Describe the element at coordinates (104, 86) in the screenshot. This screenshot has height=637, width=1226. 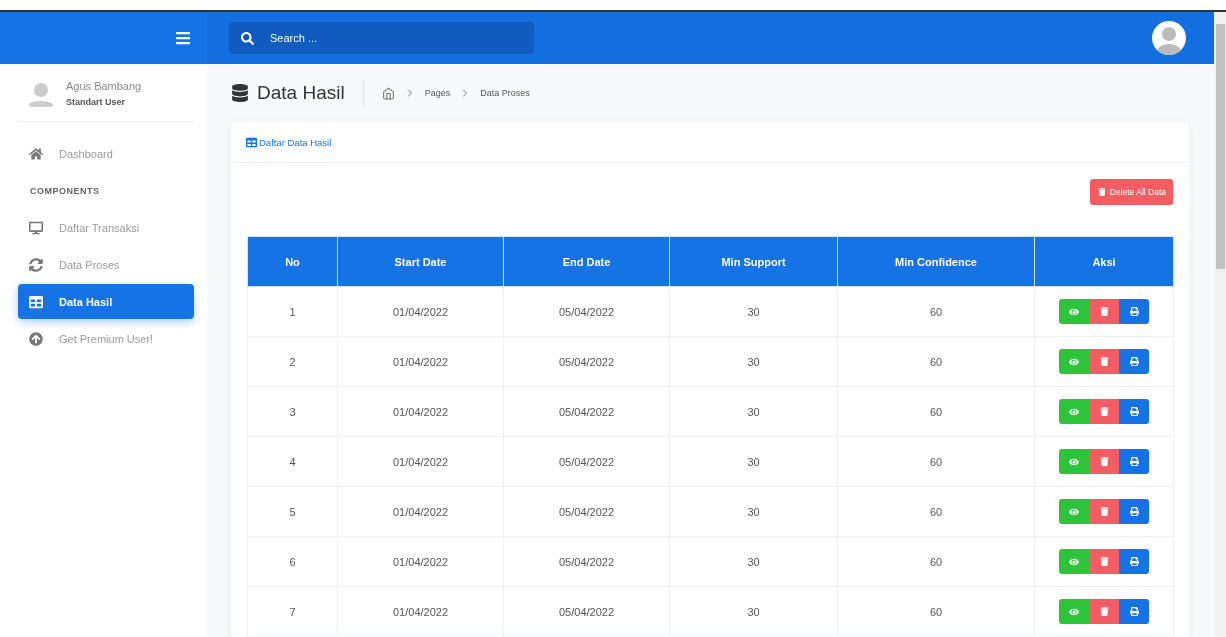
I see `user-name: Agus Bambang` at that location.